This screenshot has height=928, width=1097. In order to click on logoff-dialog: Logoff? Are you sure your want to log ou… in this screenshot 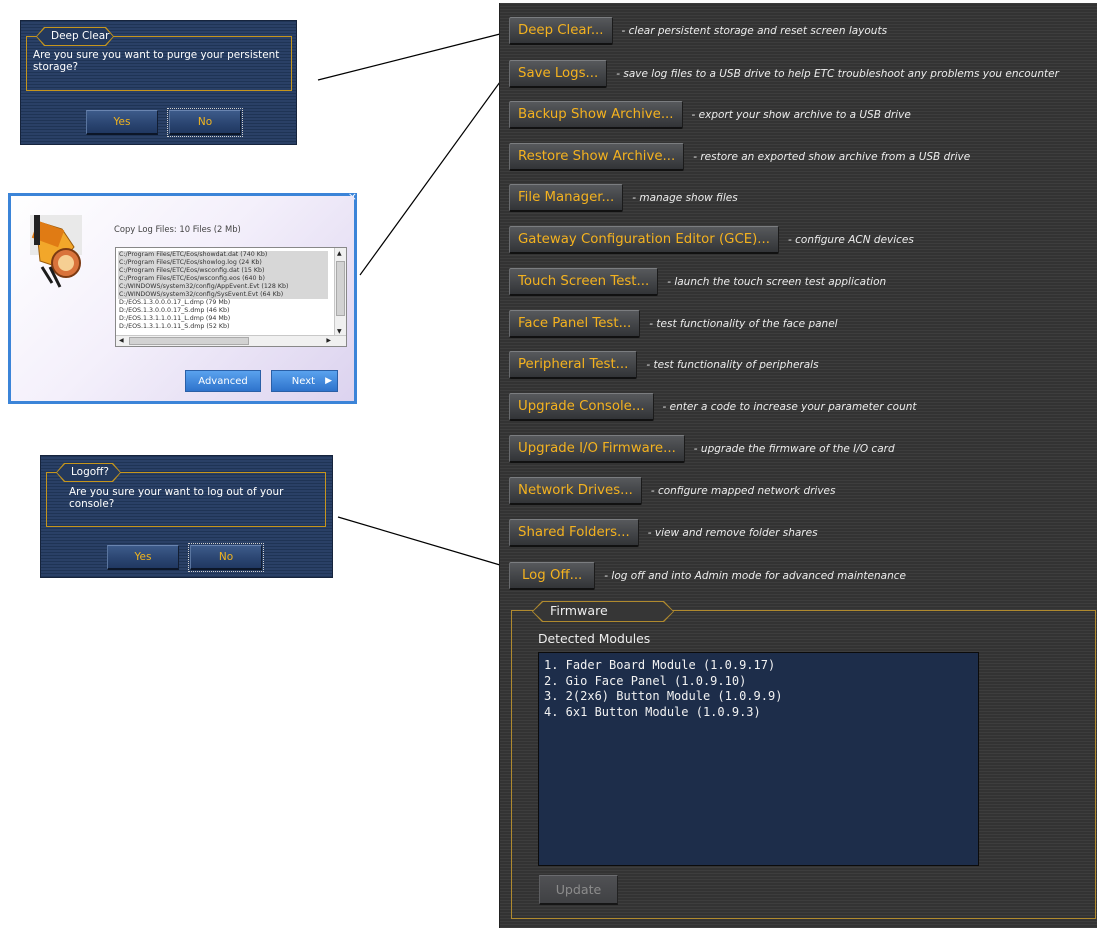, I will do `click(186, 516)`.